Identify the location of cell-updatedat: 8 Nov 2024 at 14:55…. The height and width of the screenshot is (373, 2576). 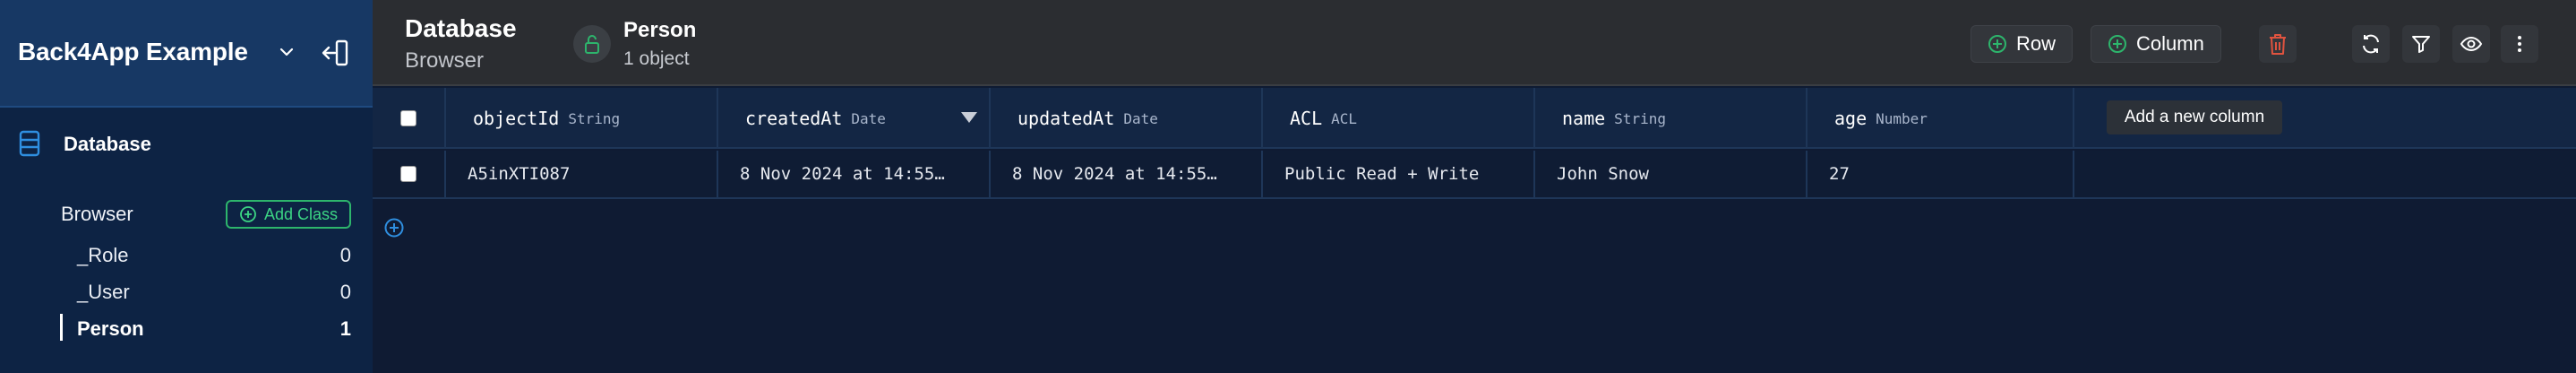
(1127, 174).